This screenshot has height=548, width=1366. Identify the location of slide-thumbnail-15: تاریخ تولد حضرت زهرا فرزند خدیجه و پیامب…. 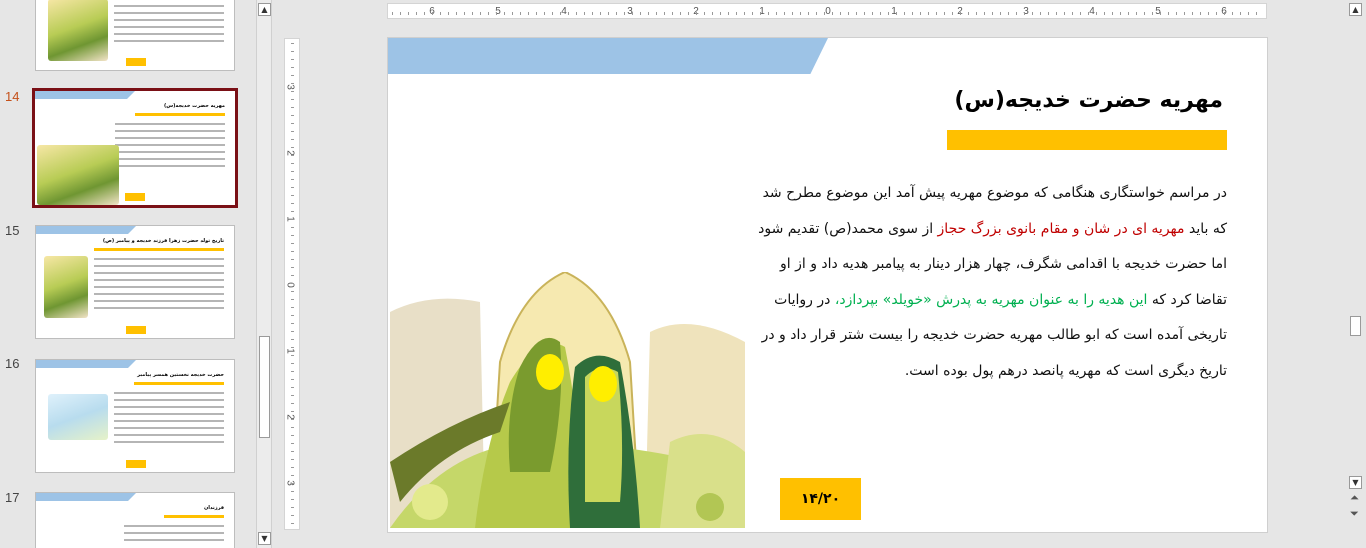
(135, 282).